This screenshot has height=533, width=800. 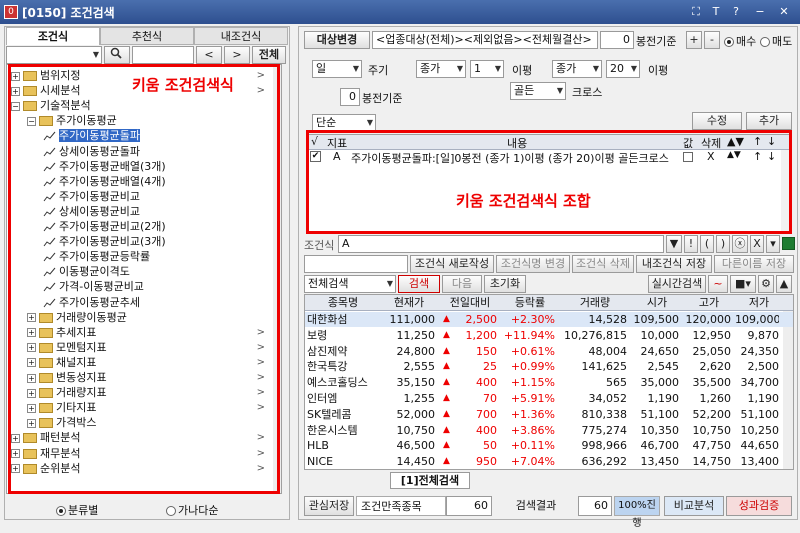 I want to click on column-header: 종목명, so click(x=343, y=302).